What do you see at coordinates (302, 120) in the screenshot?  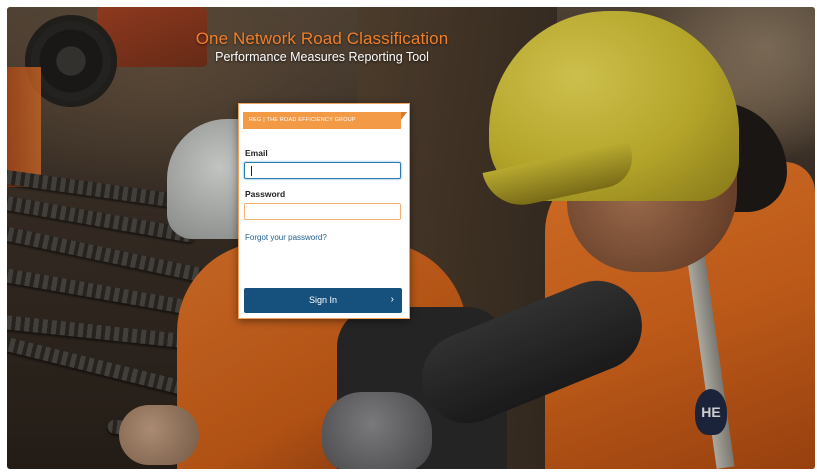 I see `brand-banner-text: REG | THE ROAD EFFICIENCY GROUP` at bounding box center [302, 120].